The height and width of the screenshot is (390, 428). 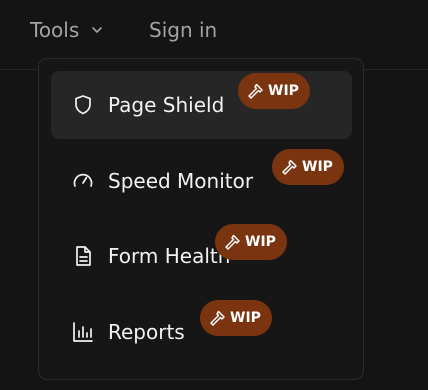 I want to click on bar-chart-icon, so click(x=83, y=332).